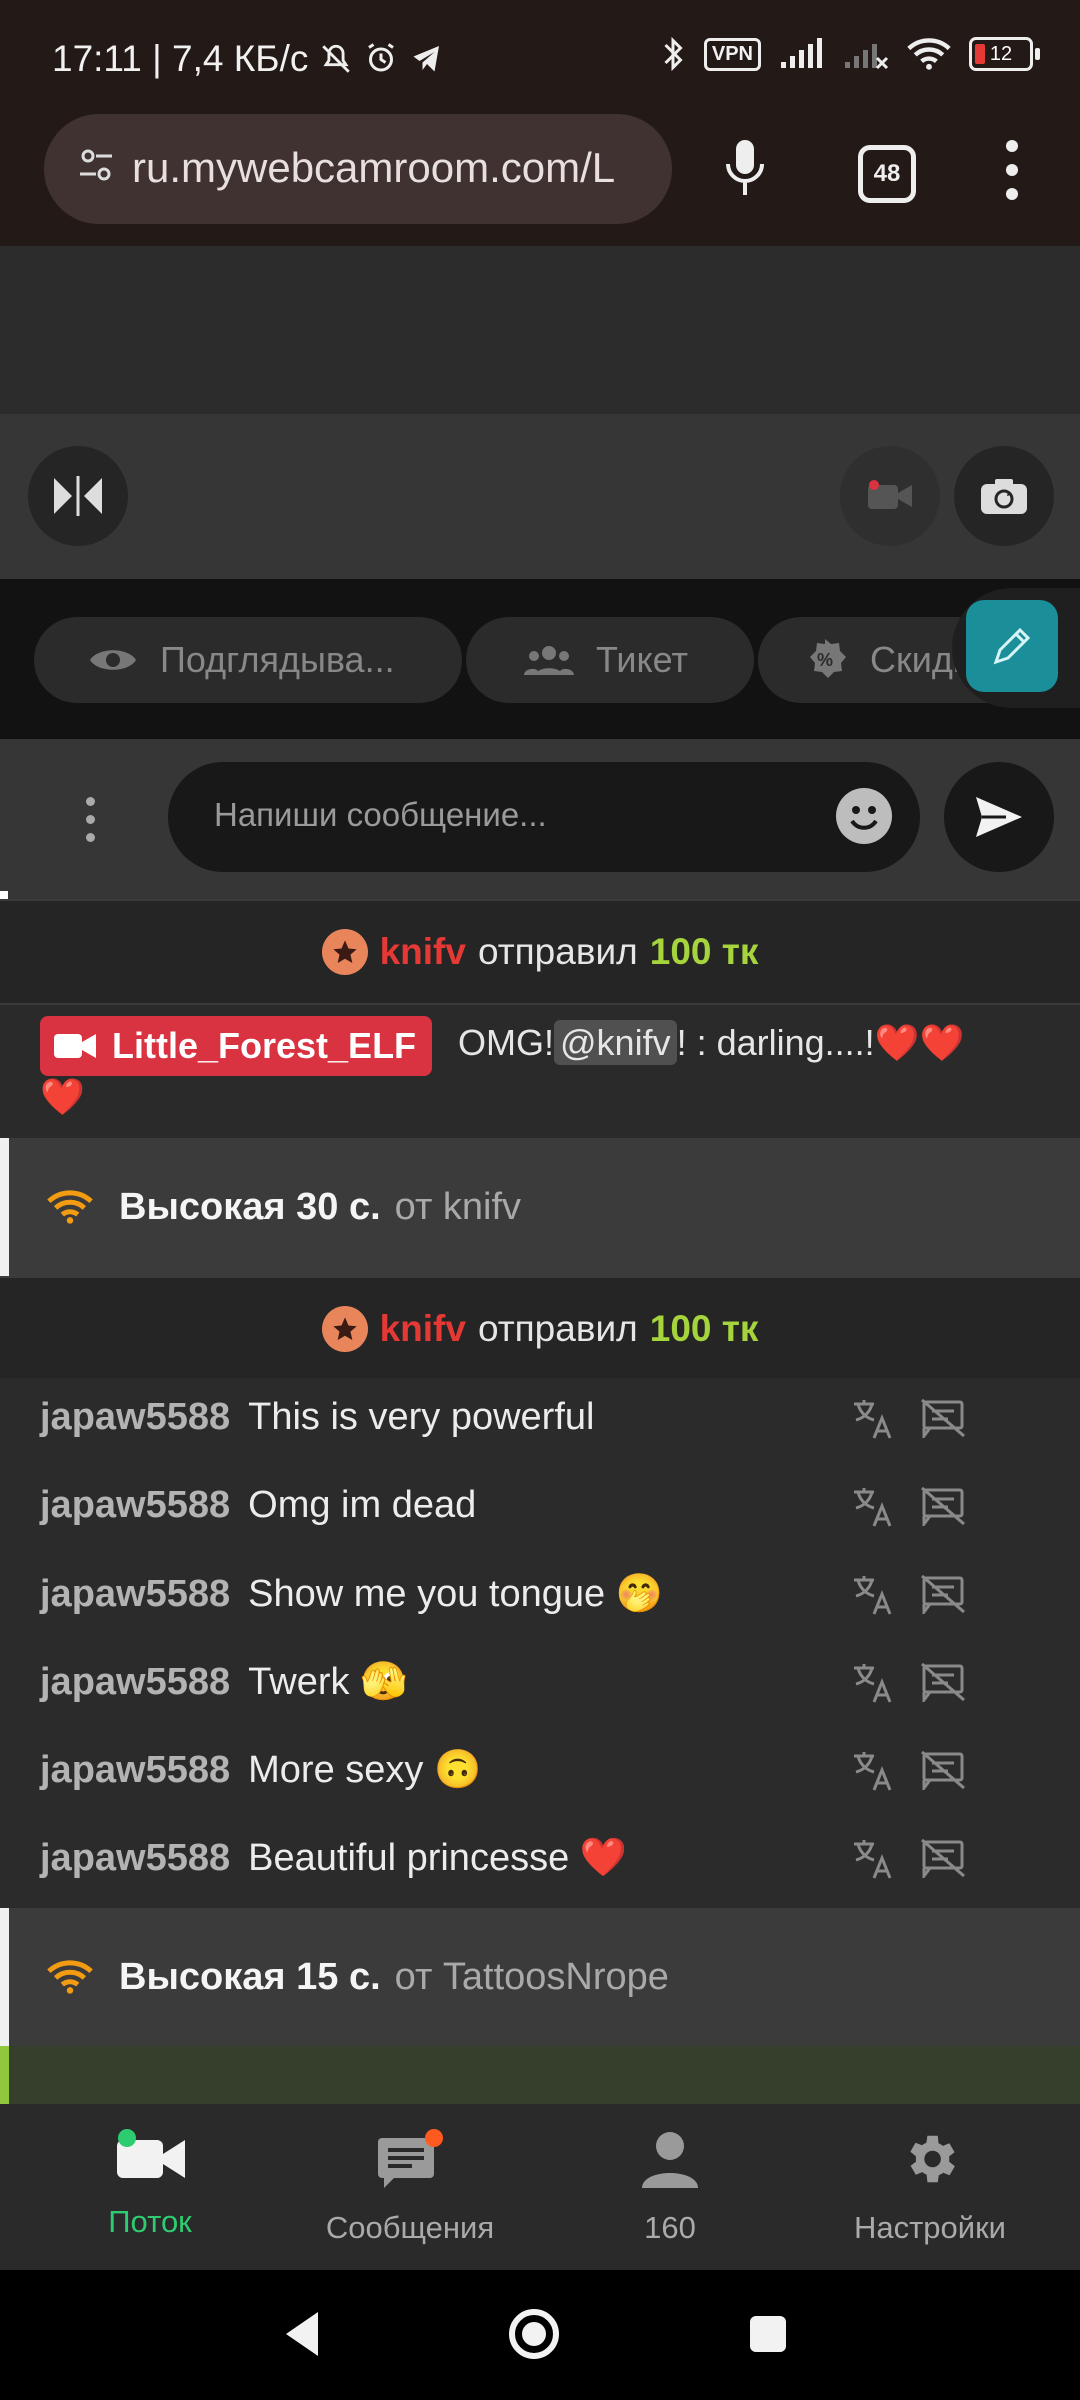 This screenshot has width=1080, height=2400. I want to click on chat-message: japaw5588 More sexy 🙃, so click(260, 1770).